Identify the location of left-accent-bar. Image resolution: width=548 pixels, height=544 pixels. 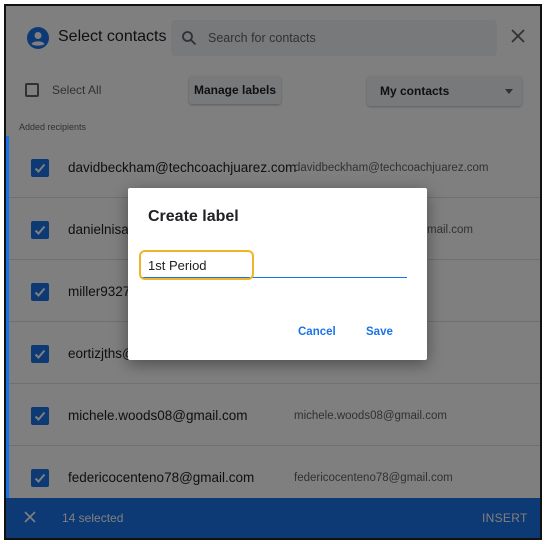
(7, 317).